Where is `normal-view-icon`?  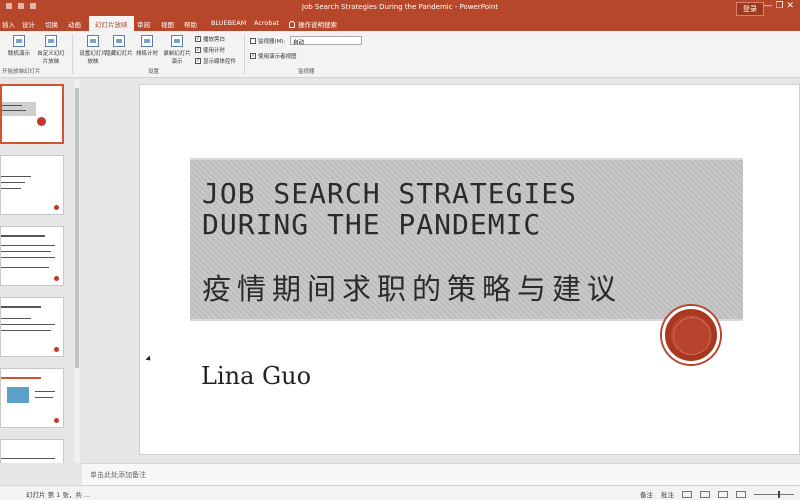 normal-view-icon is located at coordinates (687, 494).